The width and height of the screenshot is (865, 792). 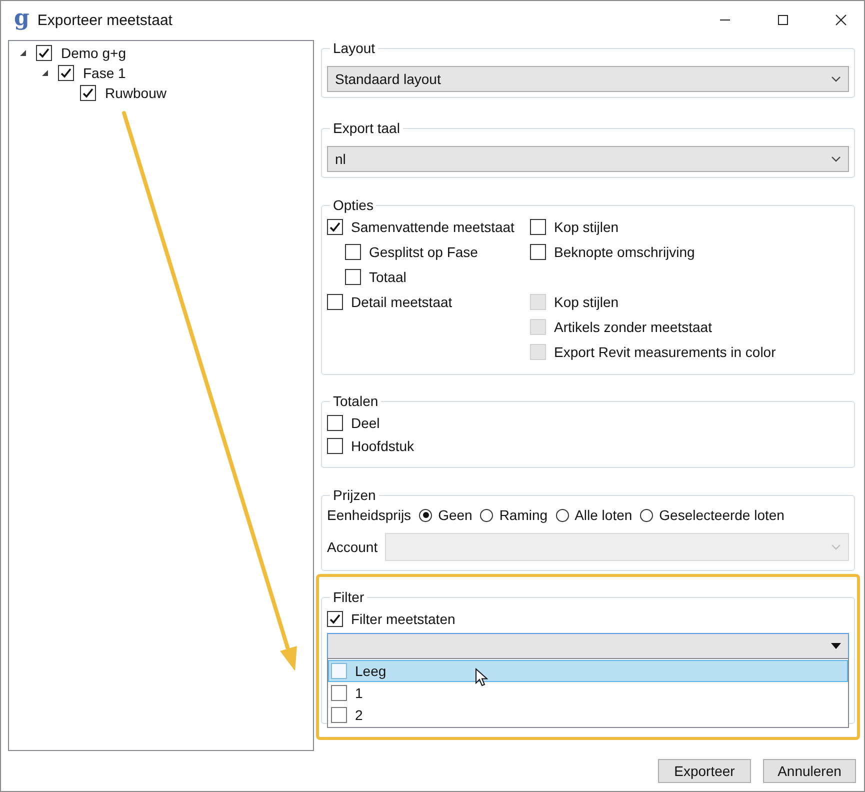 What do you see at coordinates (588, 646) in the screenshot?
I see `filter-dropdown` at bounding box center [588, 646].